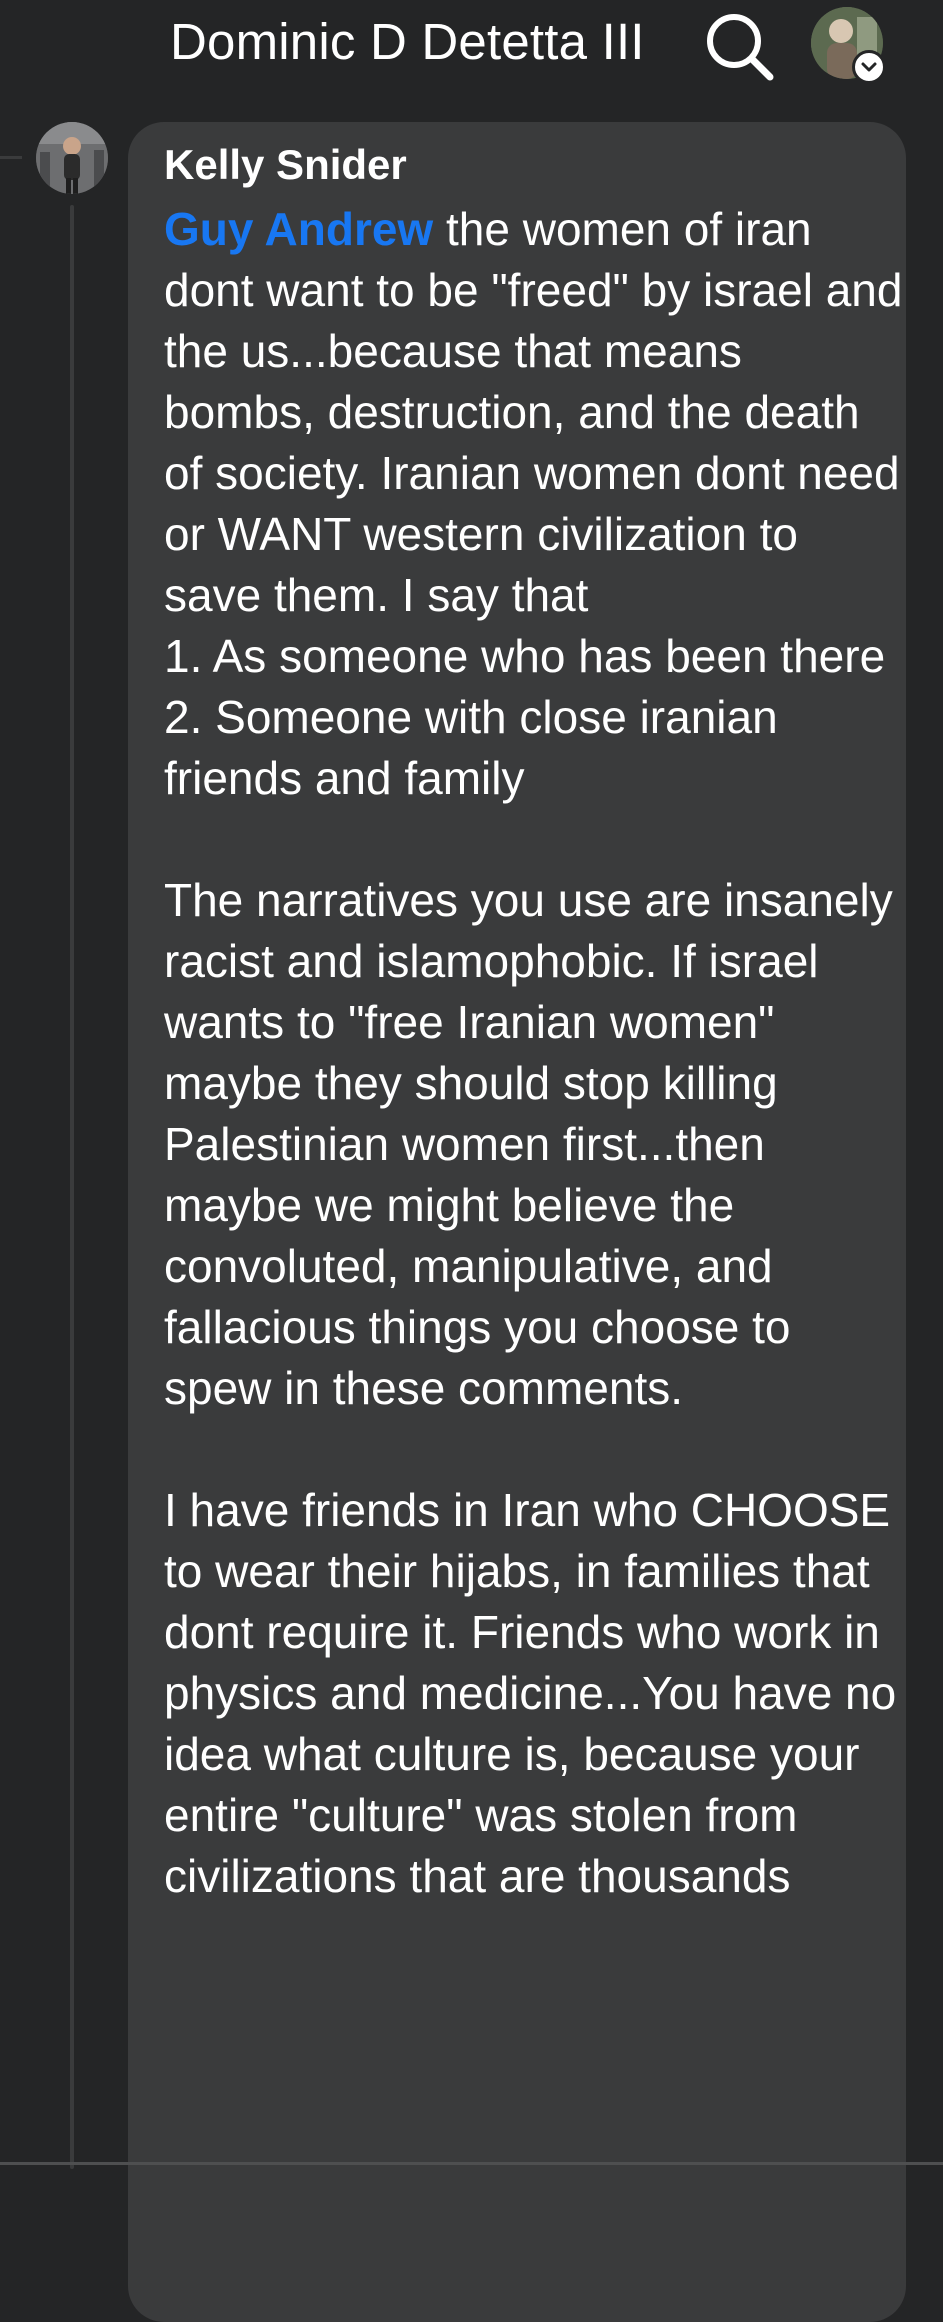  What do you see at coordinates (869, 67) in the screenshot?
I see `chevron-down-icon` at bounding box center [869, 67].